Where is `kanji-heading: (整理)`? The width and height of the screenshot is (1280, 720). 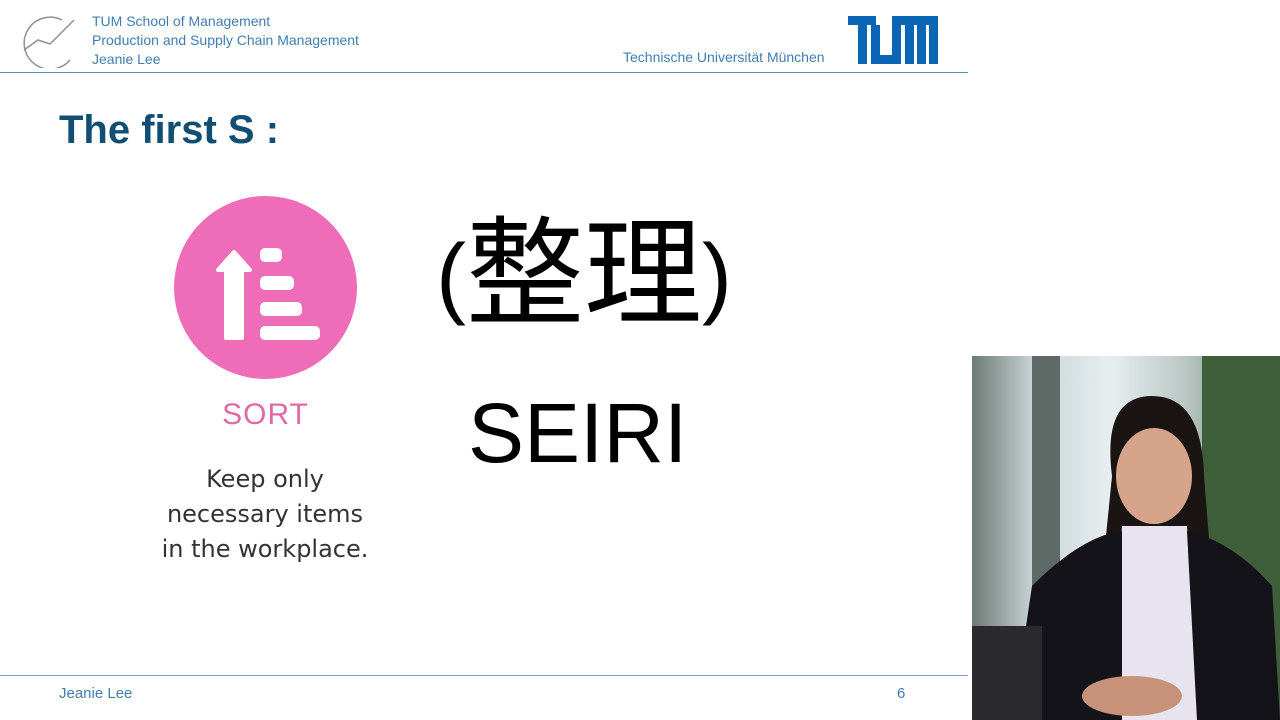
kanji-heading: (整理) is located at coordinates (584, 276).